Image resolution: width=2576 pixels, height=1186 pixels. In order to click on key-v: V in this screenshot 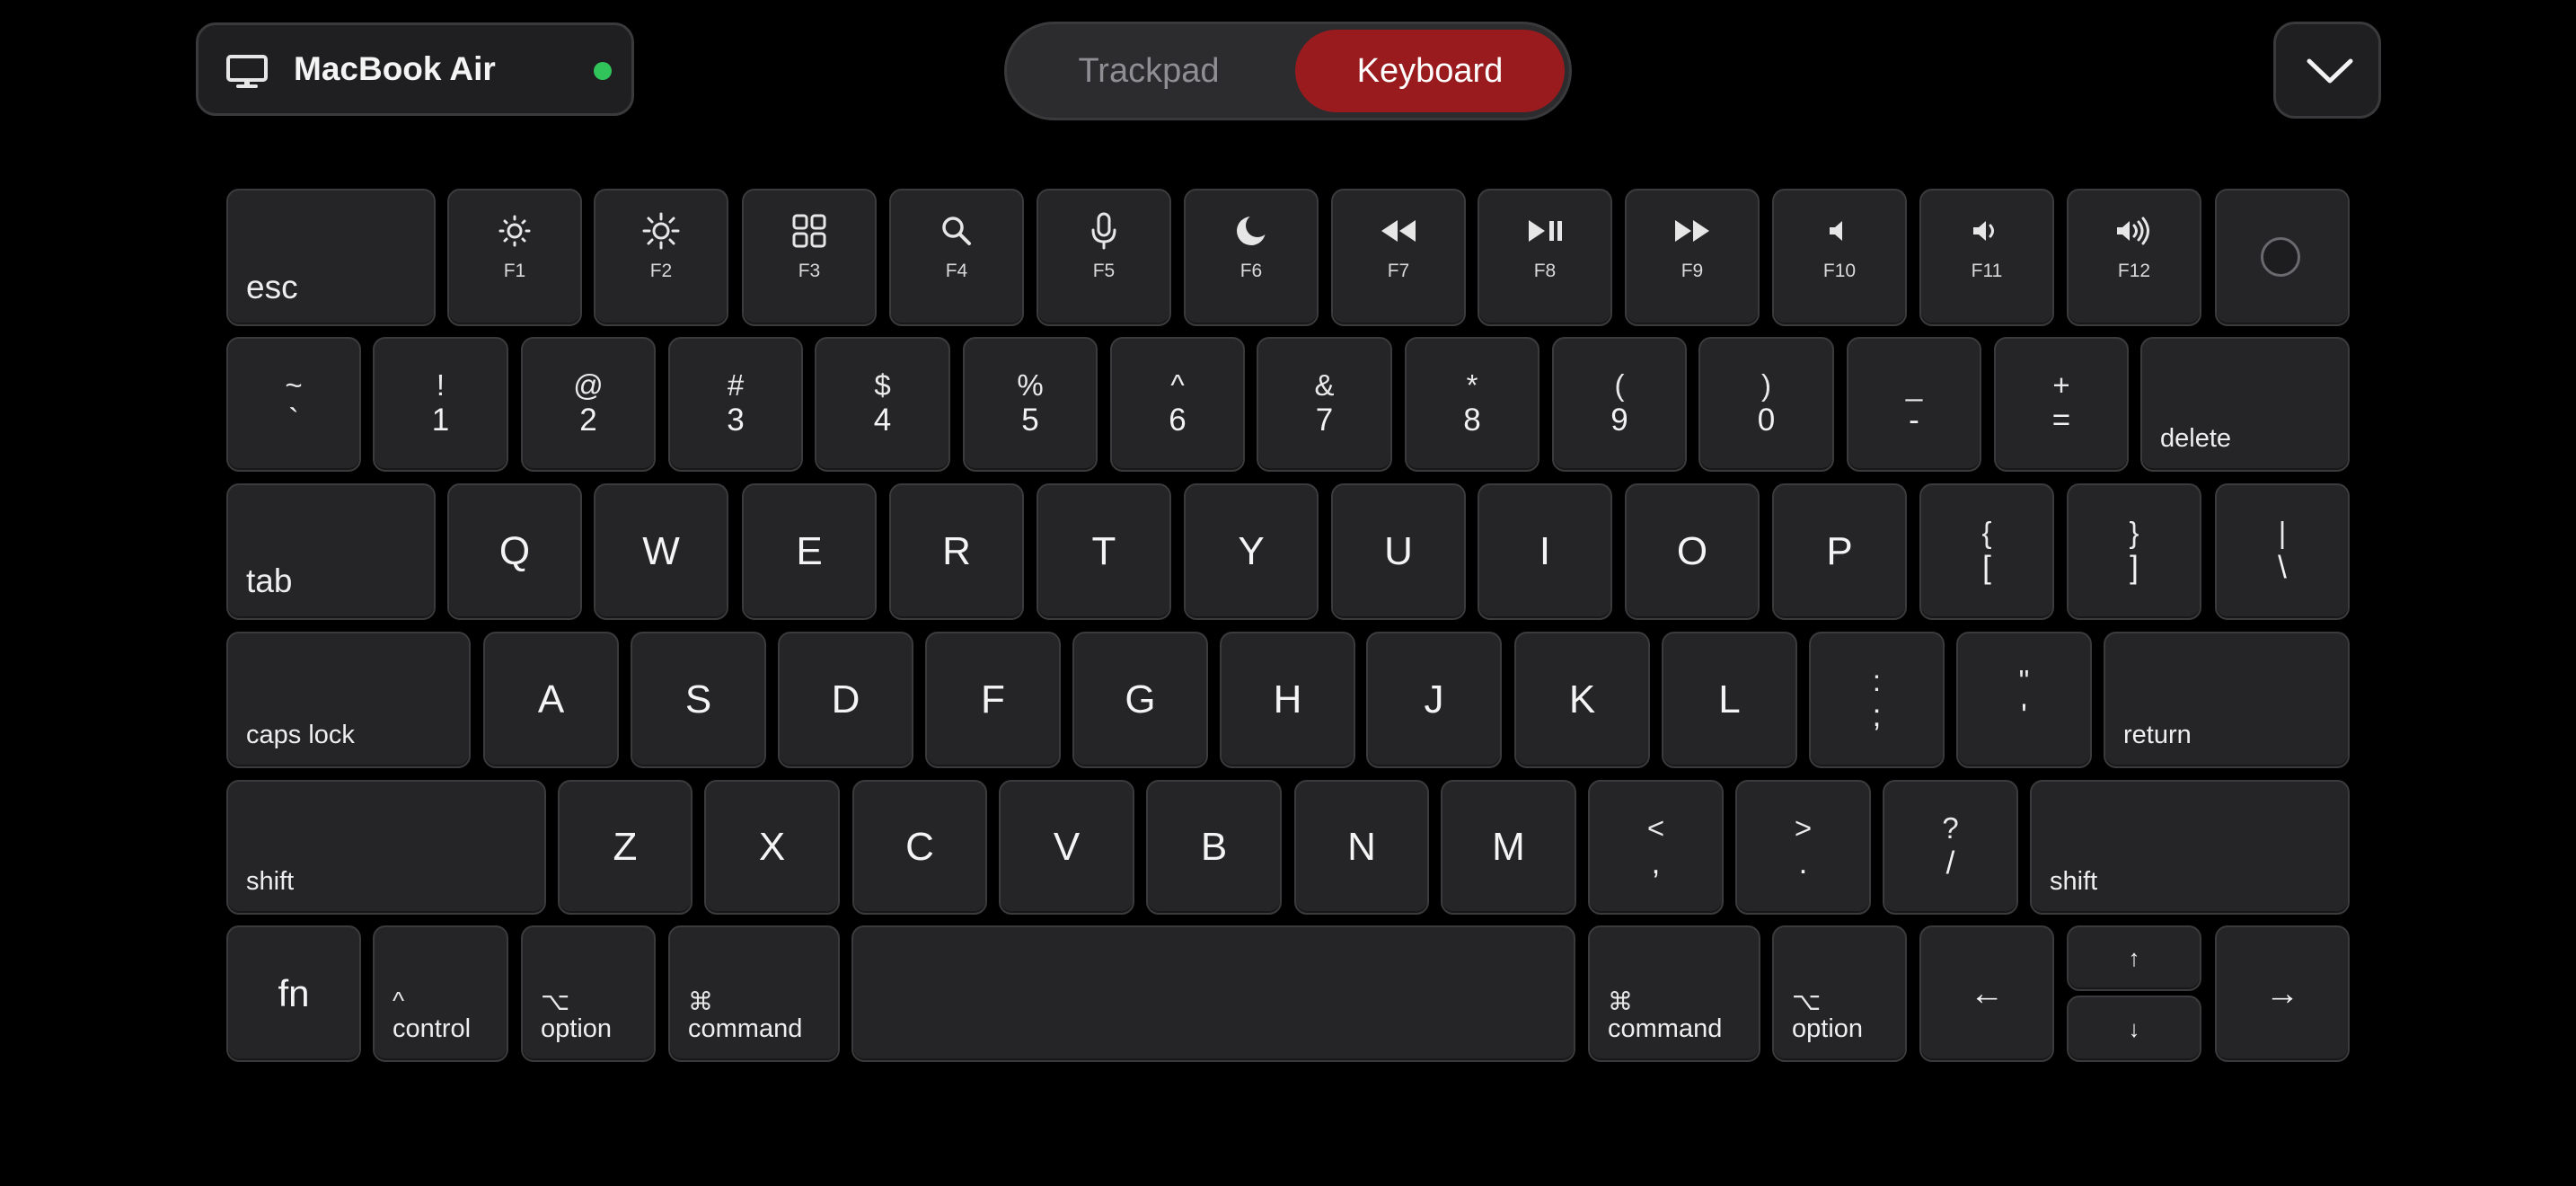, I will do `click(1066, 847)`.